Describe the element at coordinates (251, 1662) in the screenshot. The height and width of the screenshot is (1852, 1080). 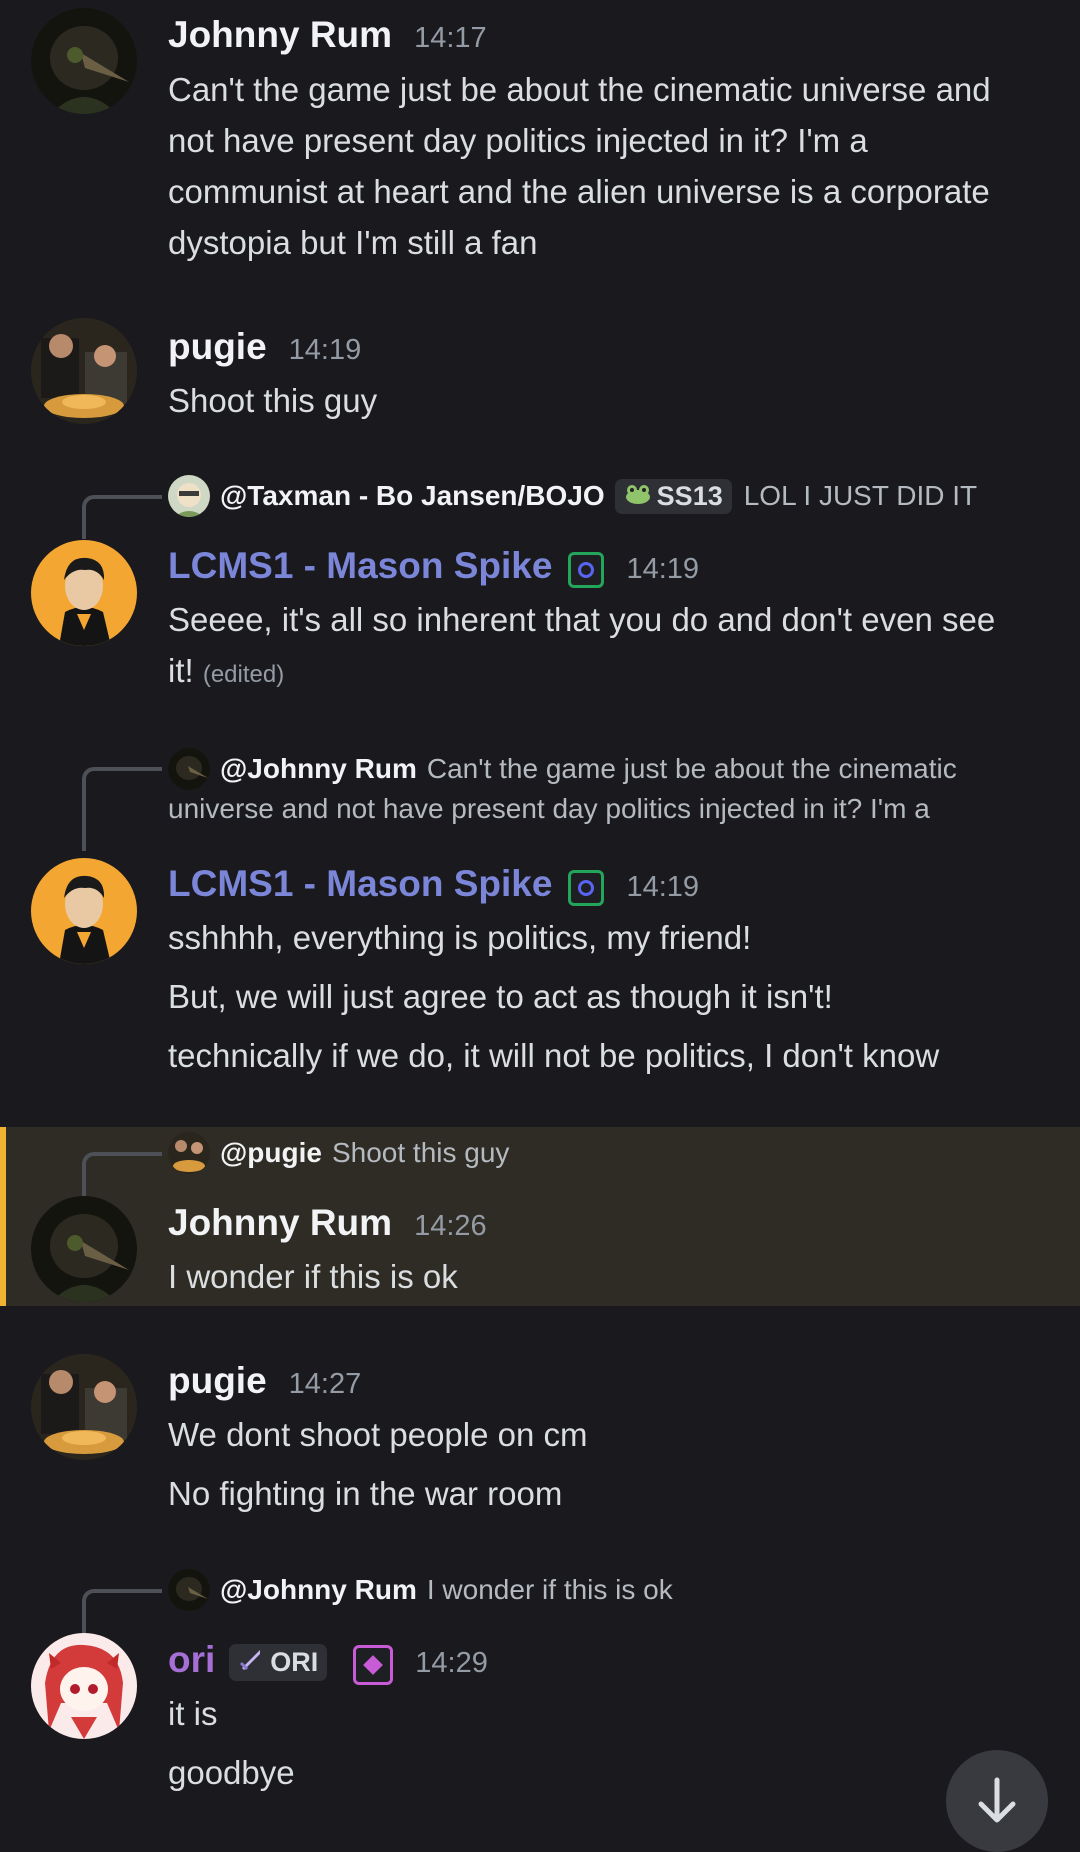
I see `sword-icon` at that location.